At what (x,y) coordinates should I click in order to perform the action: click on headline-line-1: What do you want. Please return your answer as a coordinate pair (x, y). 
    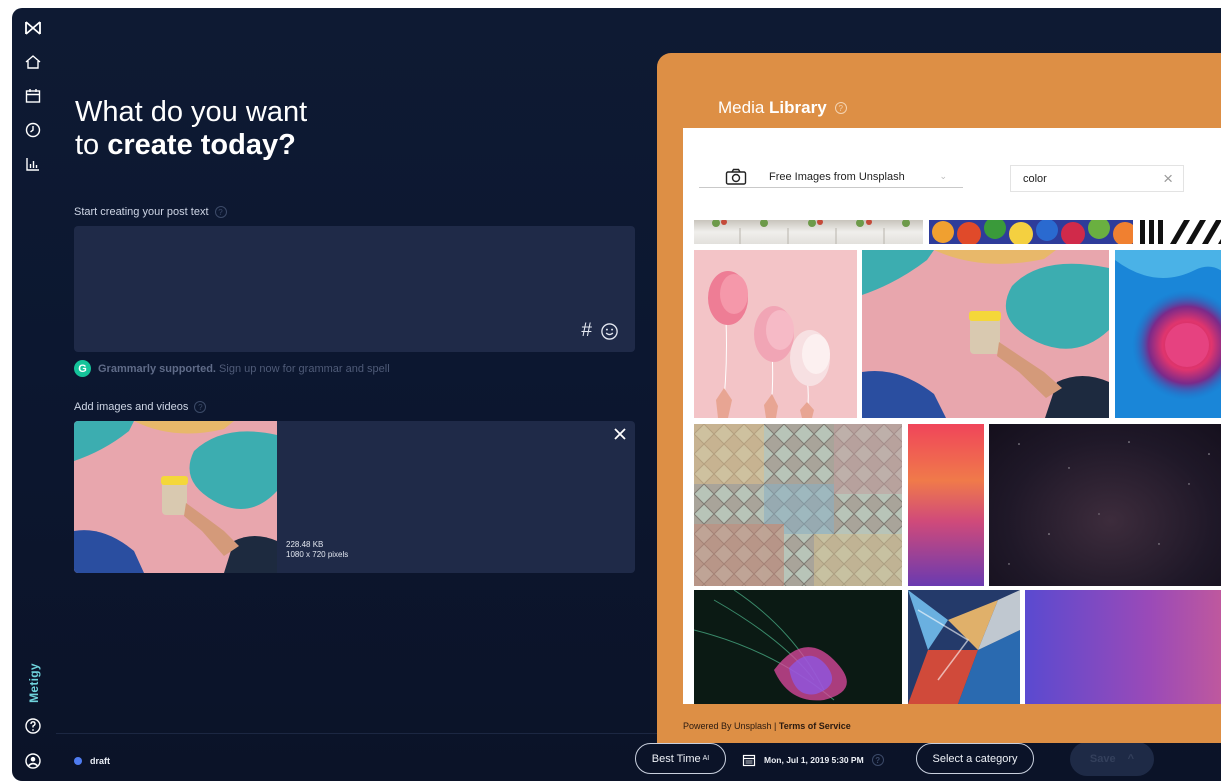
    Looking at the image, I should click on (191, 112).